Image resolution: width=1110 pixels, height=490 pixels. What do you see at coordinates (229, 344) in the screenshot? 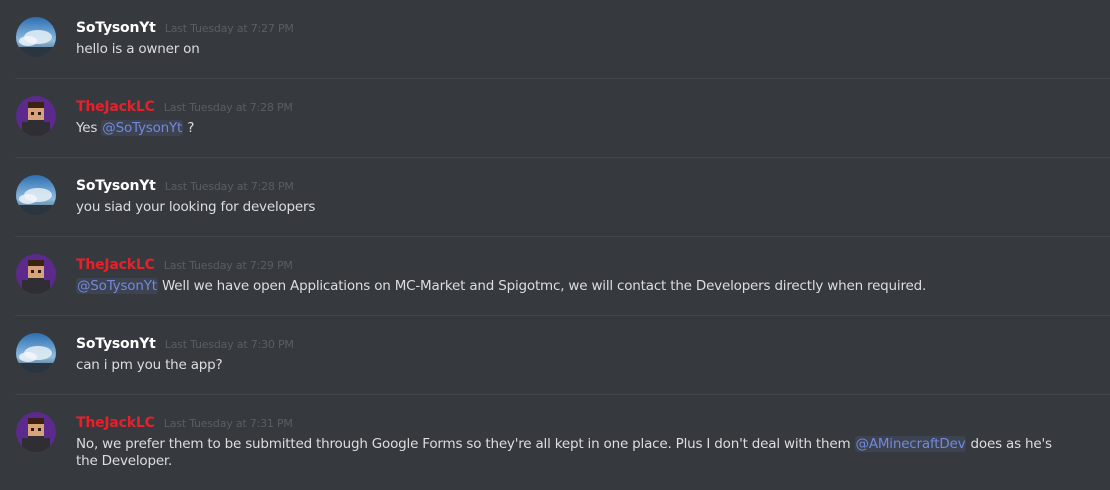
I see `timestamp: Last Tuesday at 7:30 PM` at bounding box center [229, 344].